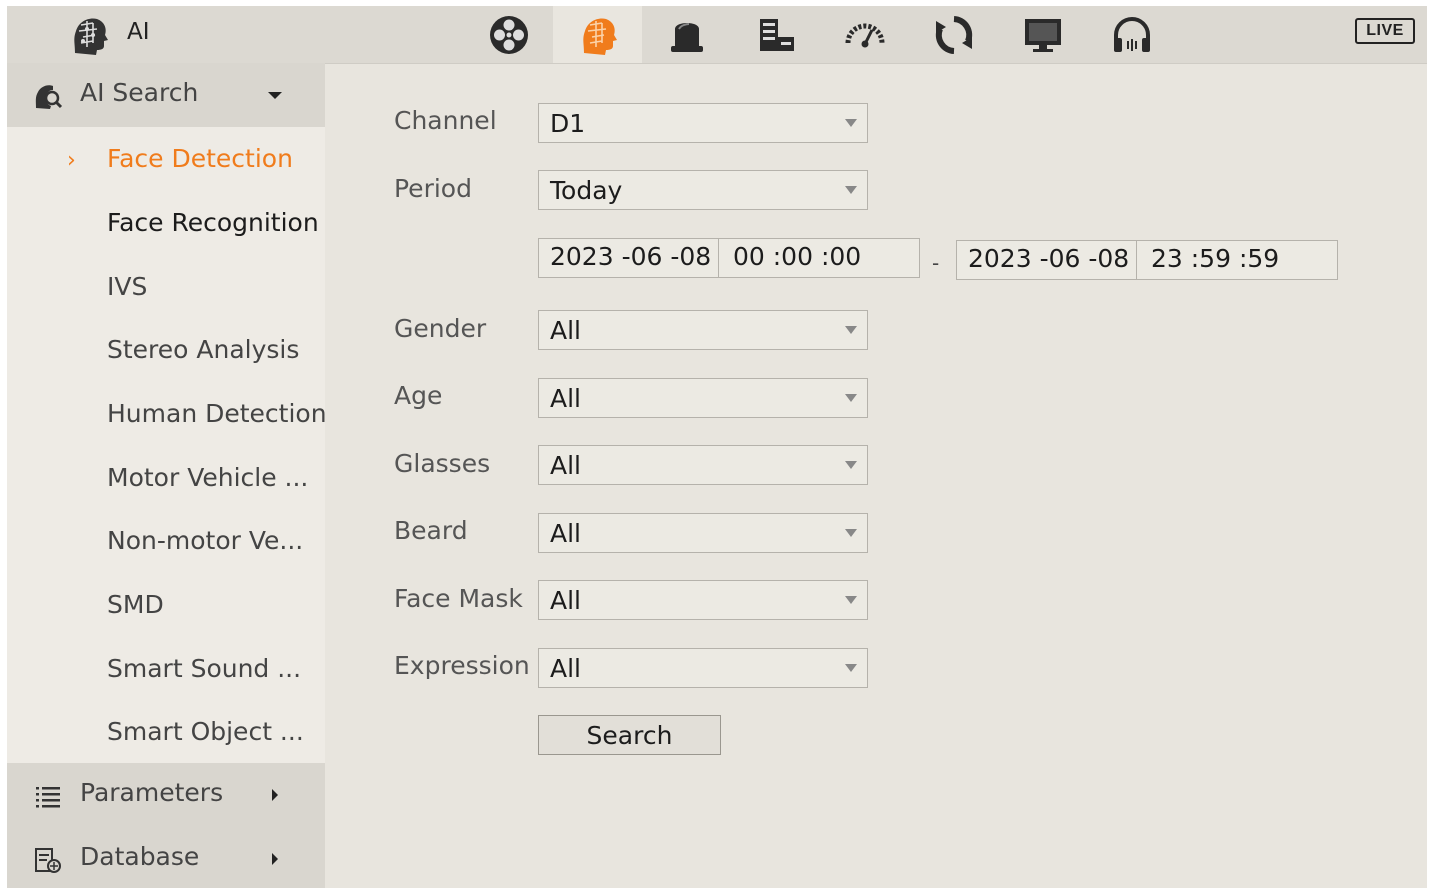 Image resolution: width=1432 pixels, height=888 pixels. Describe the element at coordinates (703, 668) in the screenshot. I see `expression-select: All` at that location.